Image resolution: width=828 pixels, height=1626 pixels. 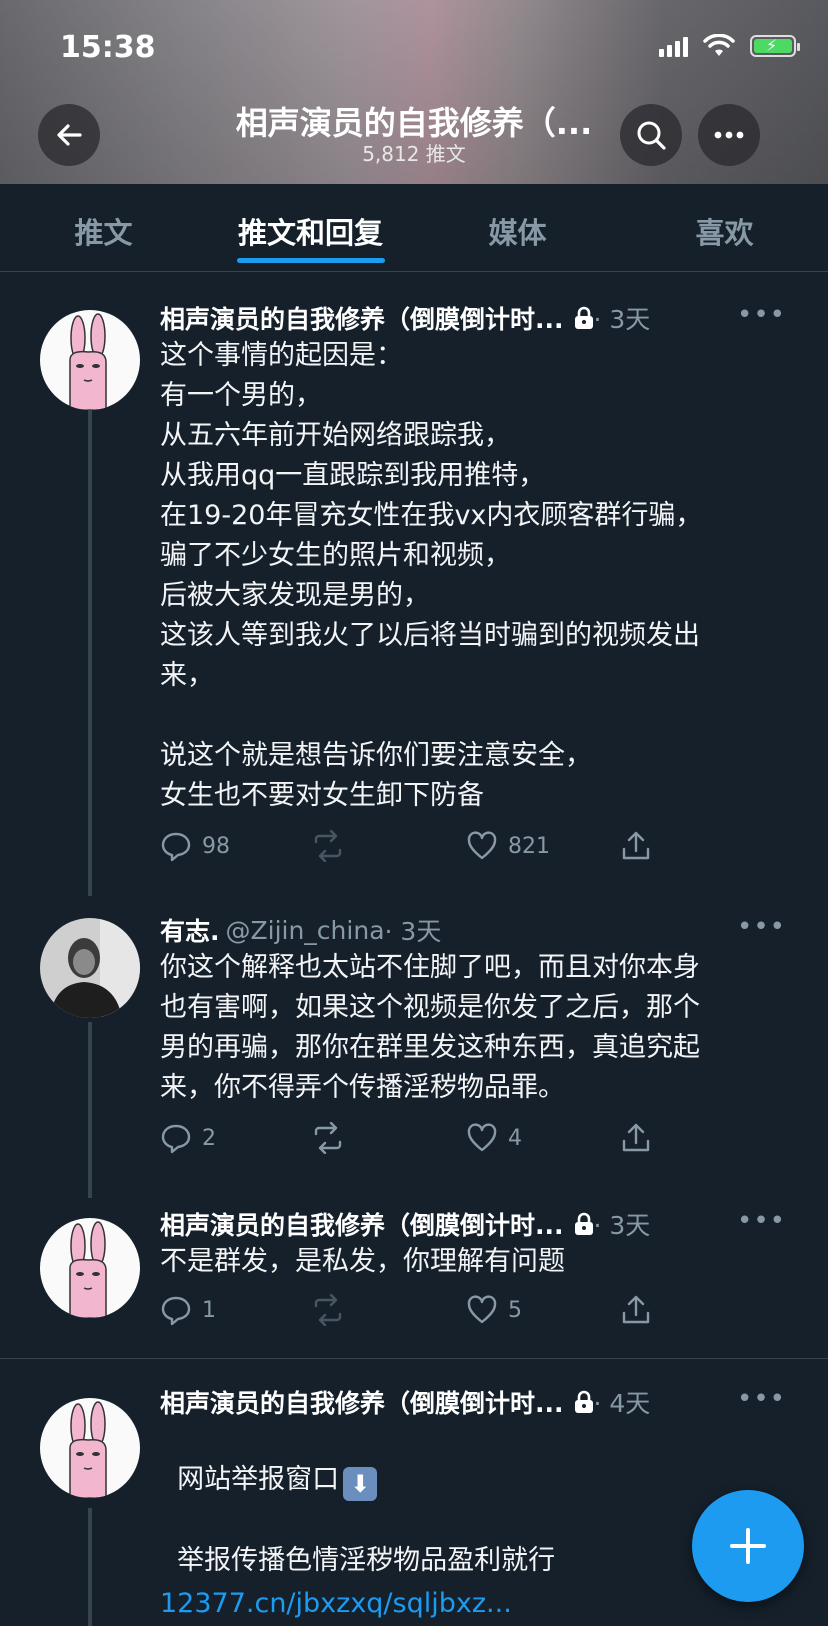 What do you see at coordinates (719, 45) in the screenshot?
I see `wifi-icon` at bounding box center [719, 45].